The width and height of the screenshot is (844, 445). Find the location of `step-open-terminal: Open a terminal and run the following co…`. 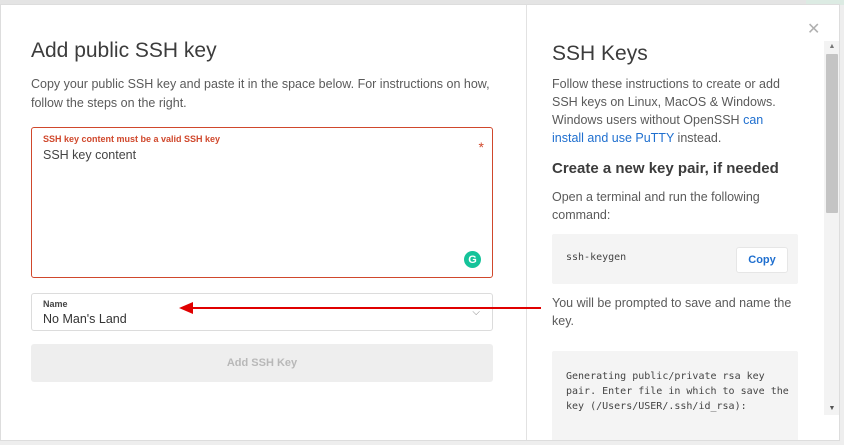

step-open-terminal: Open a terminal and run the following co… is located at coordinates (656, 206).